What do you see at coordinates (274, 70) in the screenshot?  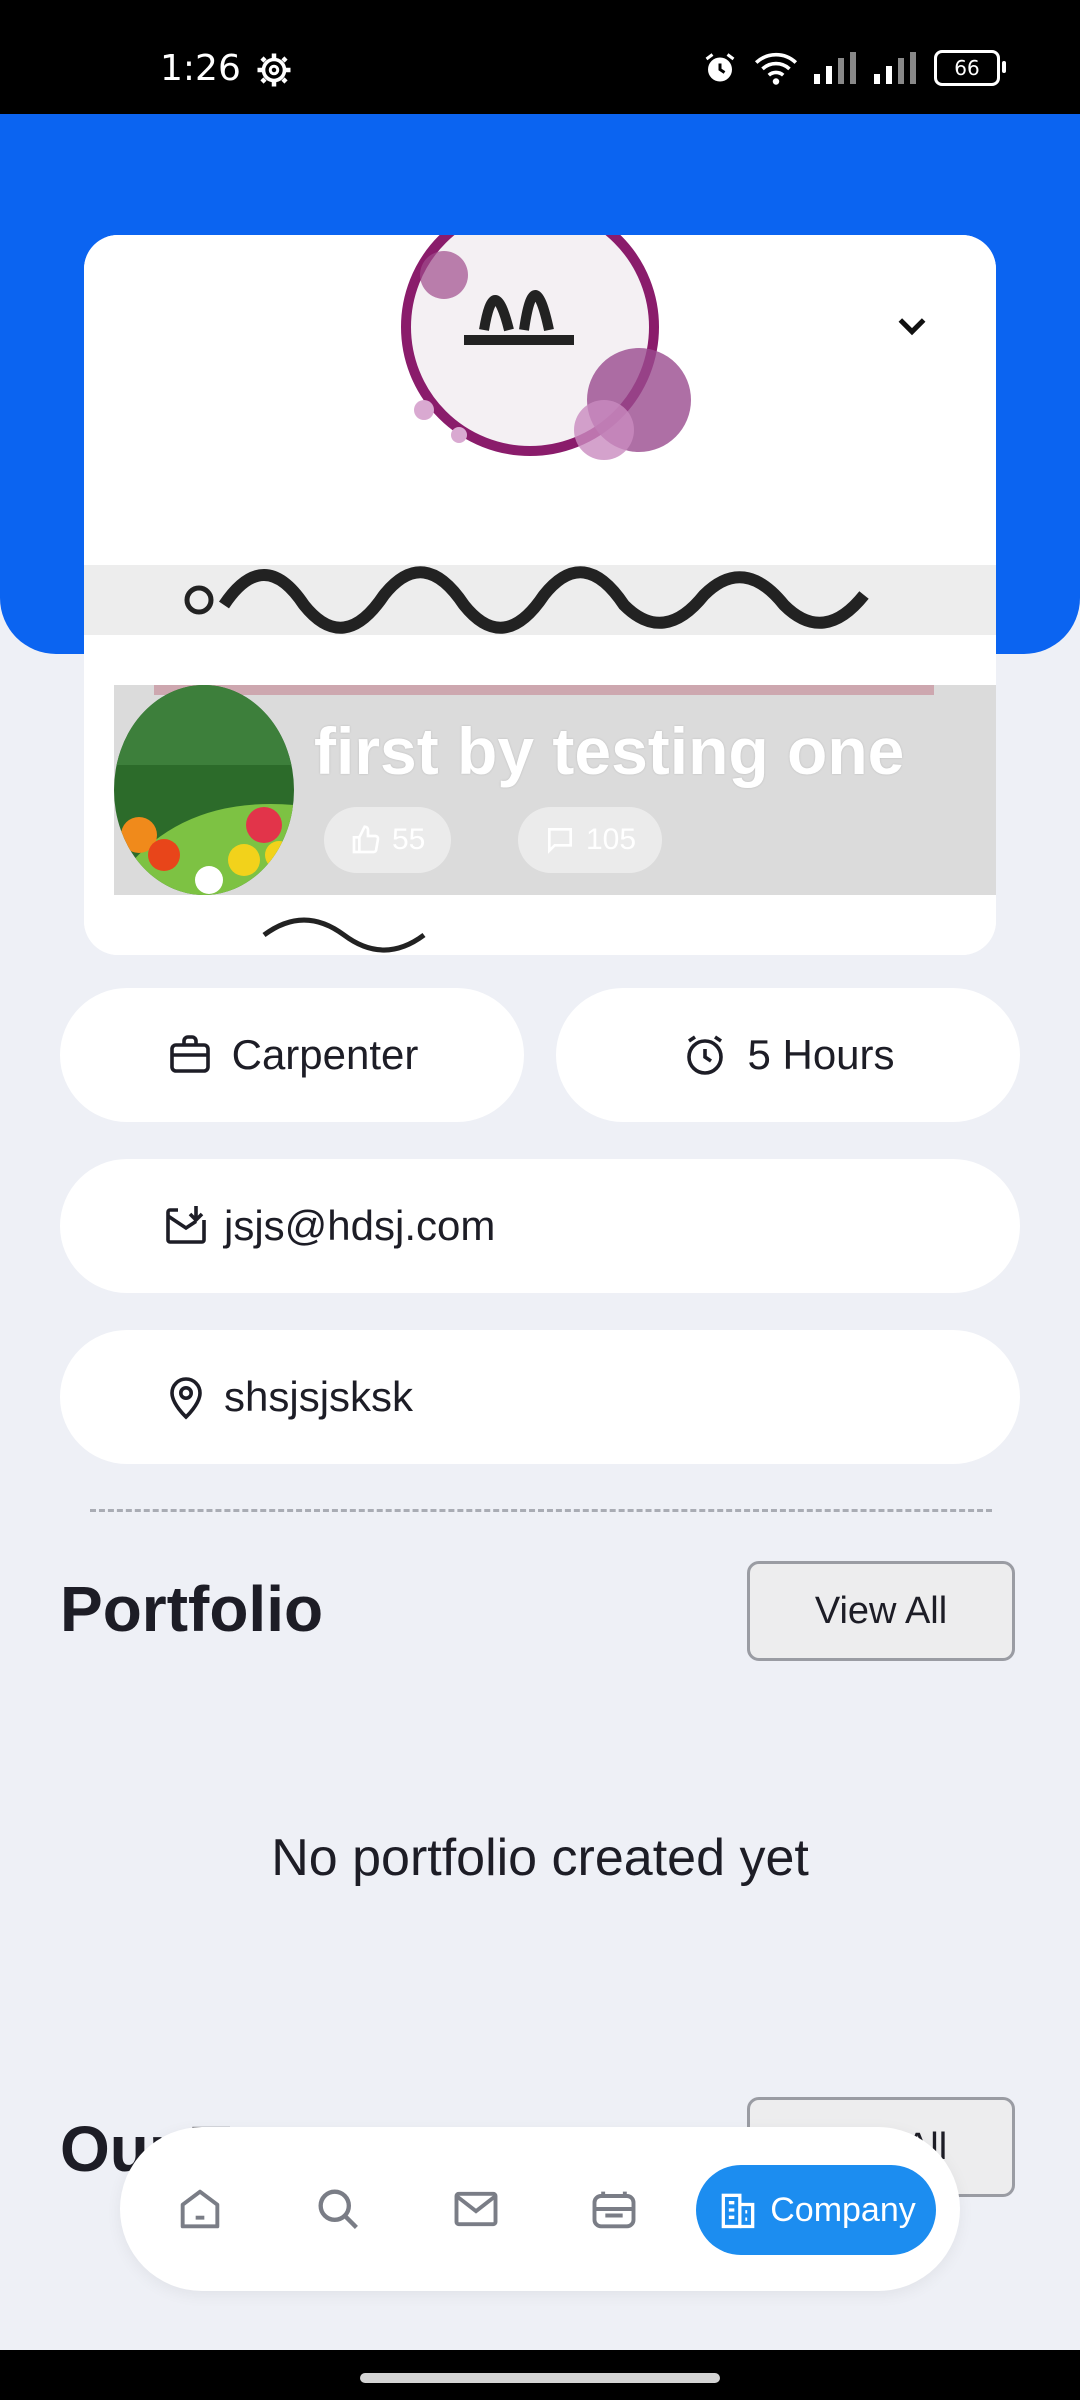 I see `settings-gear-icon` at bounding box center [274, 70].